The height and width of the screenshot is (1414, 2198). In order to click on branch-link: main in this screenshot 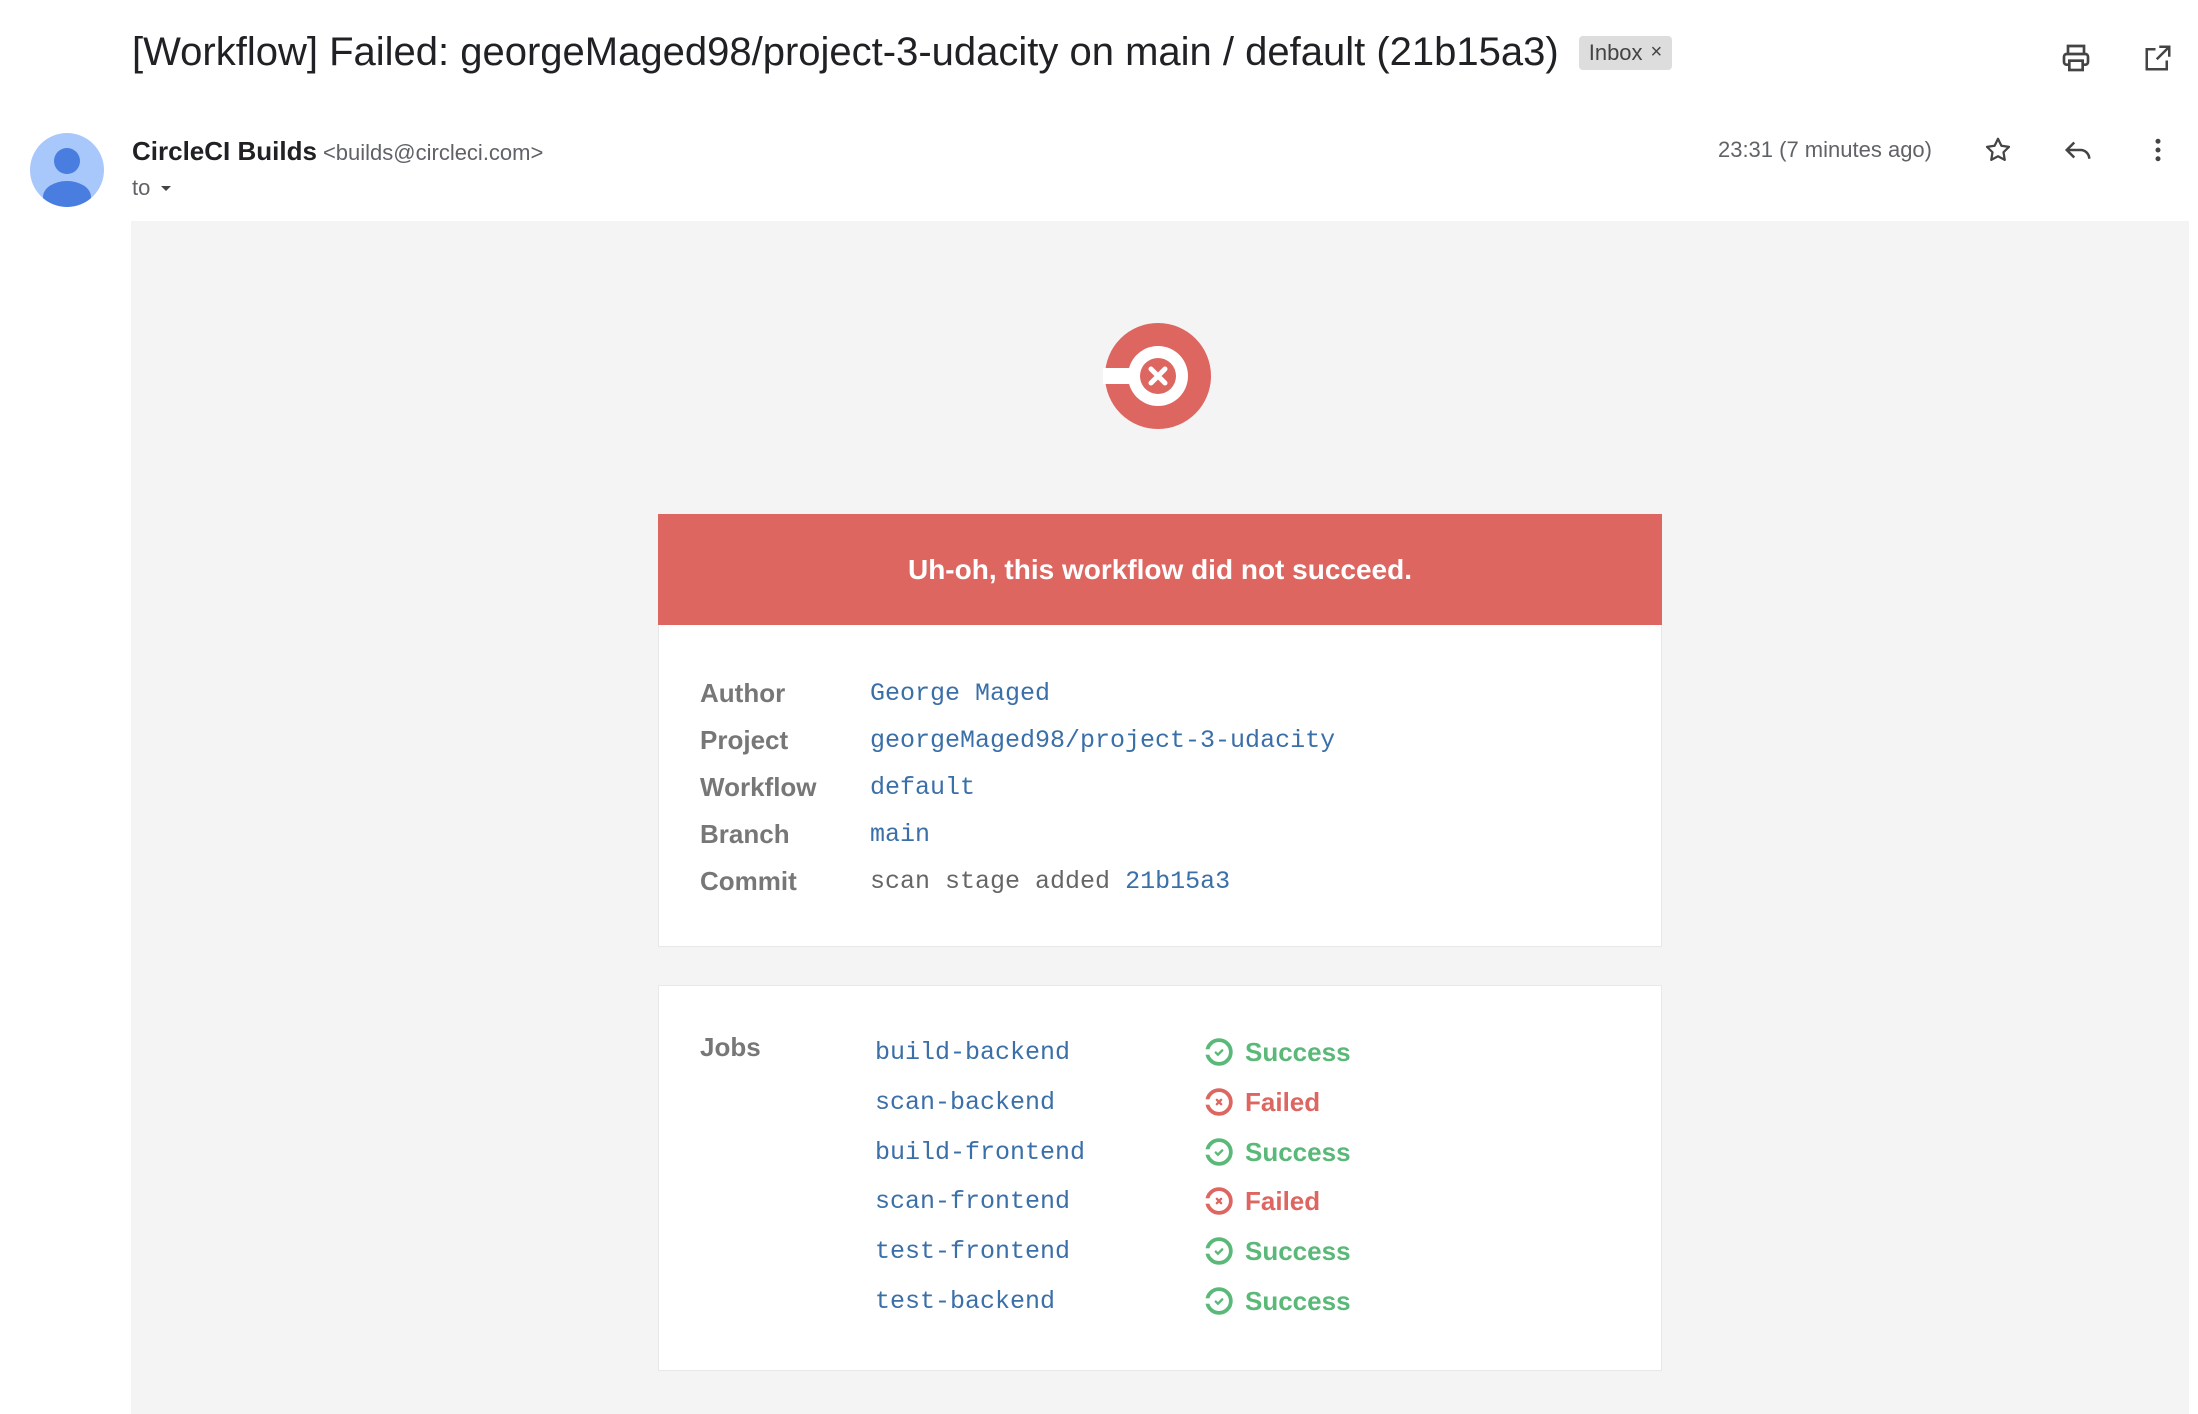, I will do `click(900, 834)`.